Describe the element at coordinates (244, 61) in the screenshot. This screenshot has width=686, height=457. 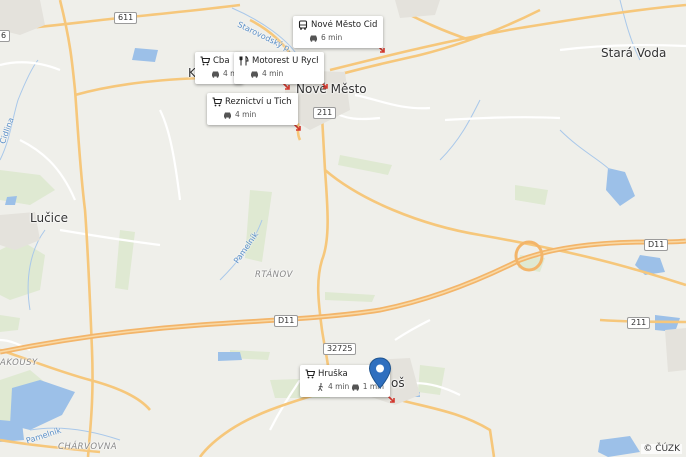
I see `restaurant-icon` at that location.